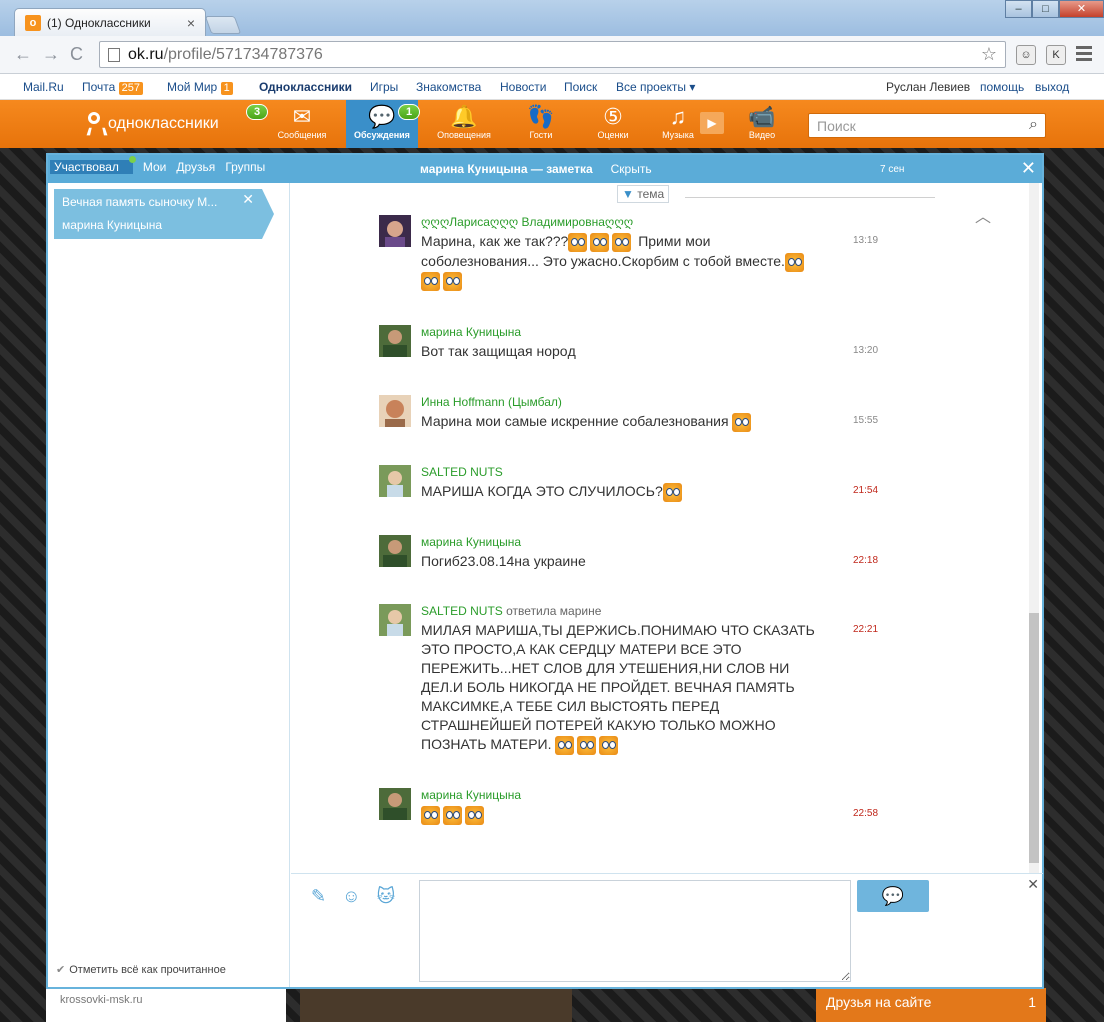 Image resolution: width=1104 pixels, height=1022 pixels. I want to click on extension-k-icon: K, so click(1056, 55).